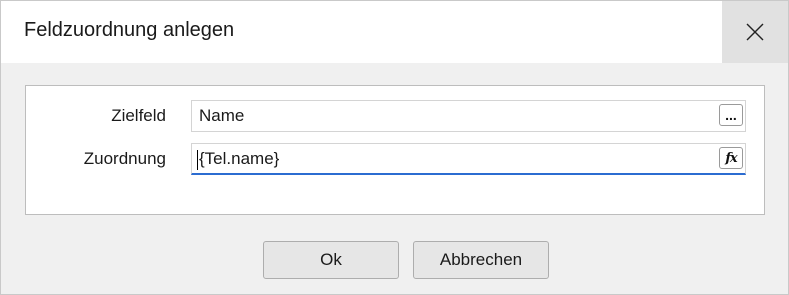 The width and height of the screenshot is (789, 295). I want to click on cancel-button: Abbrechen, so click(481, 260).